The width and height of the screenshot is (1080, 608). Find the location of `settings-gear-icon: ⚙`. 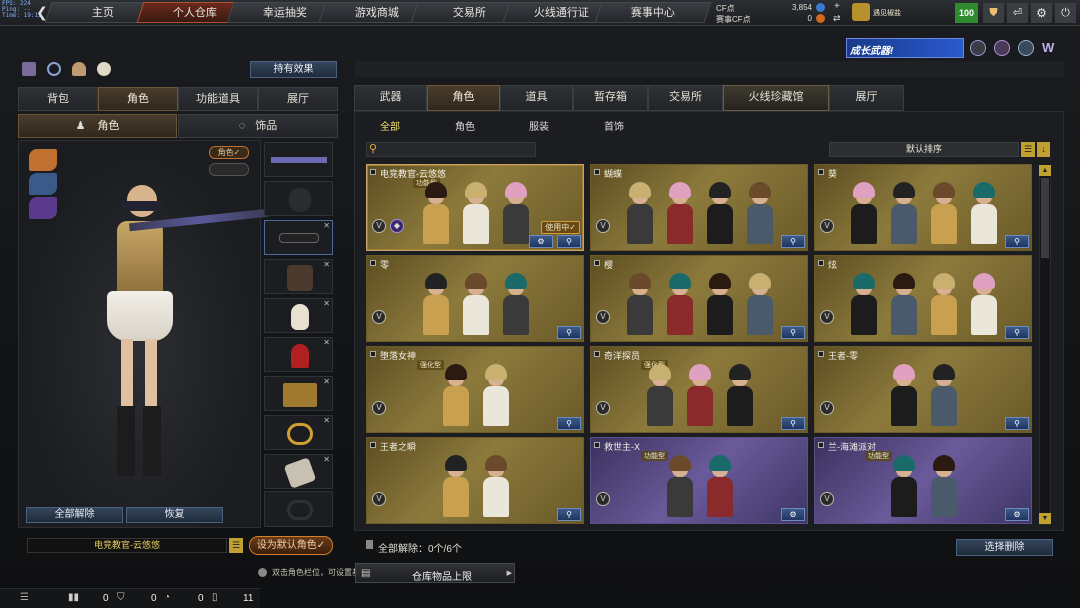

settings-gear-icon: ⚙ is located at coordinates (1041, 13).